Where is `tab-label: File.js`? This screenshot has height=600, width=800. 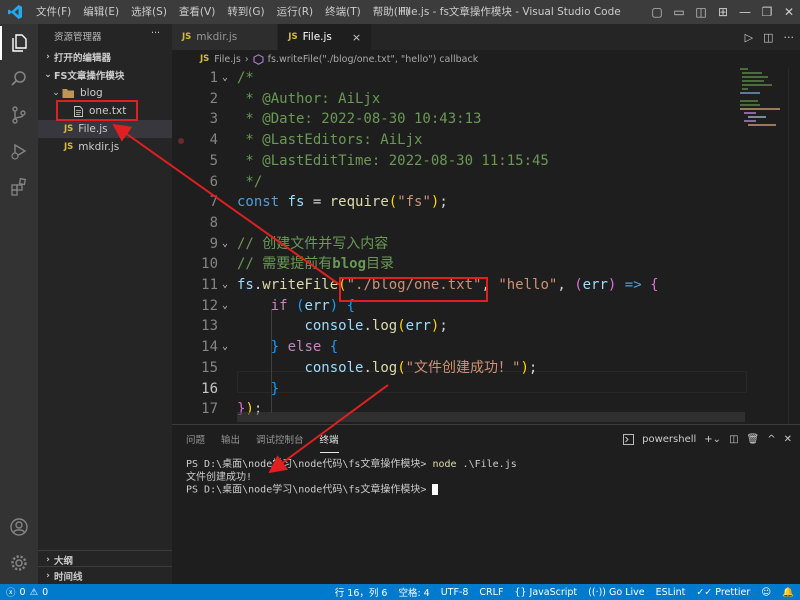
tab-label: File.js is located at coordinates (317, 37).